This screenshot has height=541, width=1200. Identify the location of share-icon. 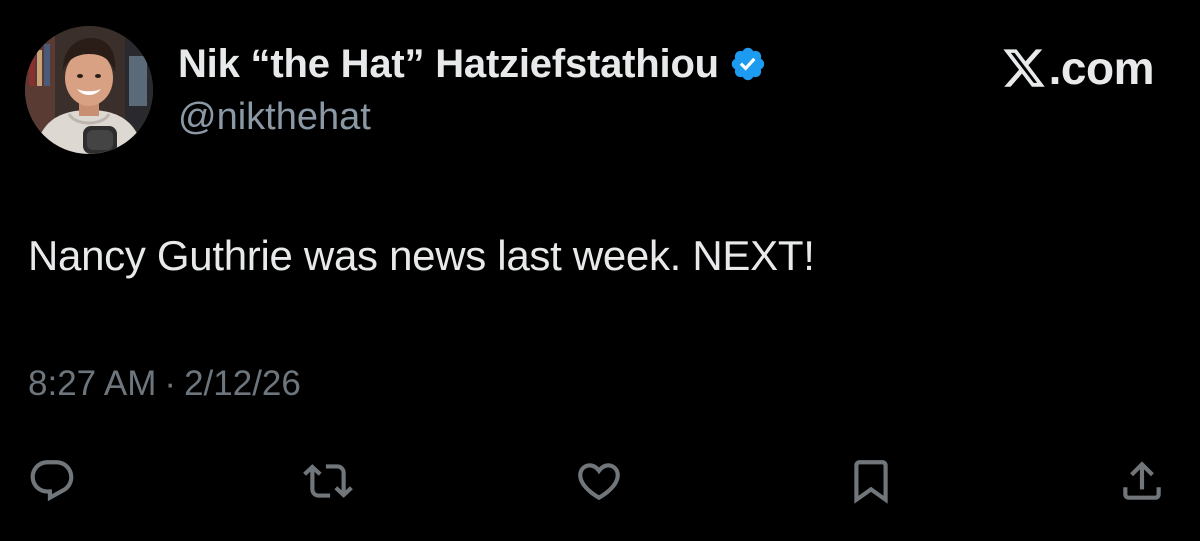
(1142, 481).